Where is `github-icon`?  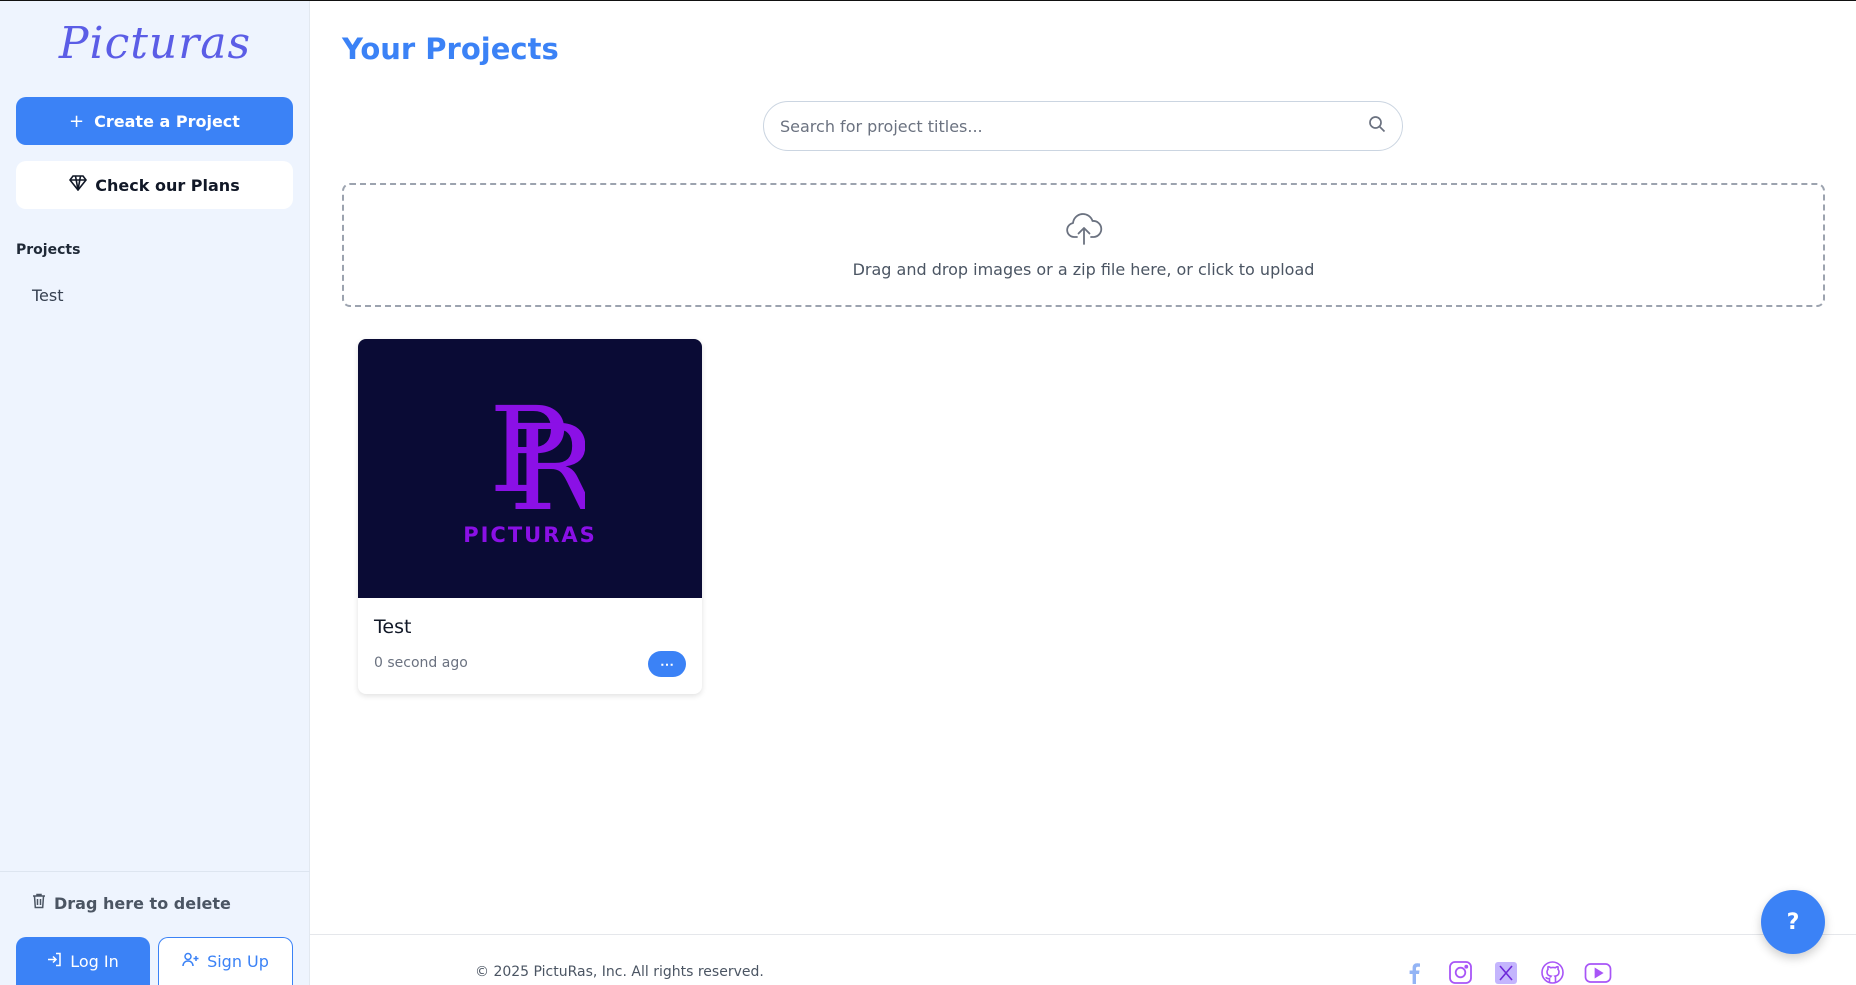
github-icon is located at coordinates (1552, 972).